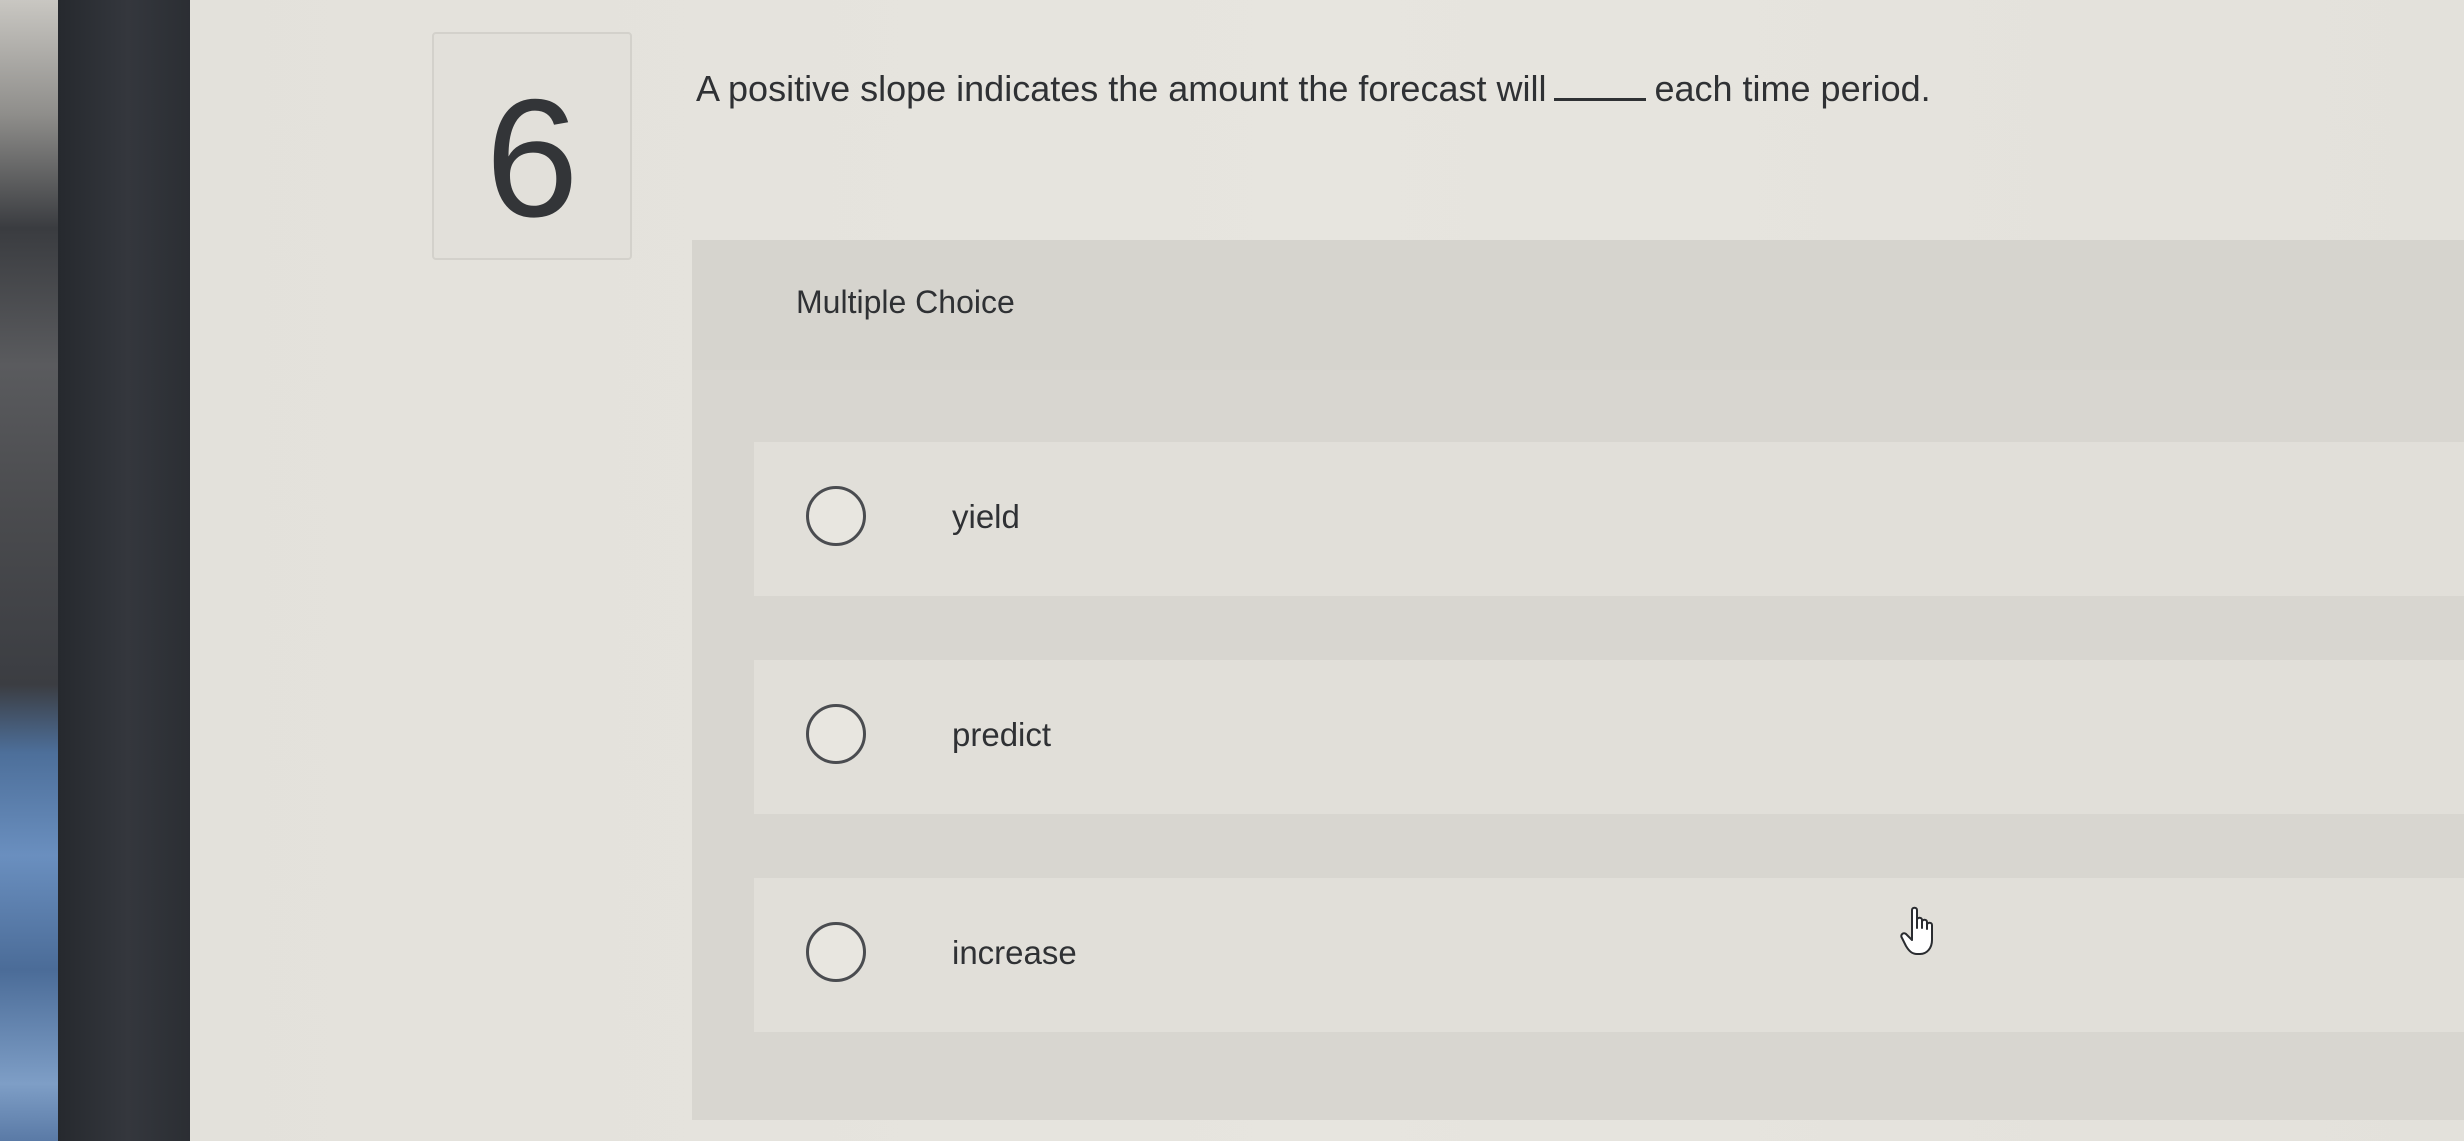  What do you see at coordinates (128, 570) in the screenshot?
I see `monitor-bezel` at bounding box center [128, 570].